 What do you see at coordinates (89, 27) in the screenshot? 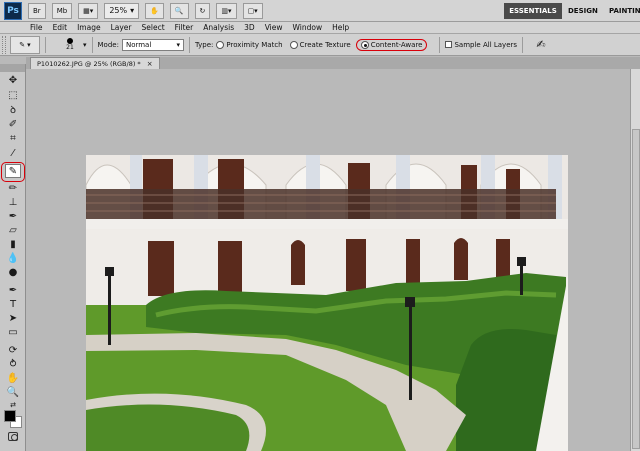
I see `menu-image: Image` at bounding box center [89, 27].